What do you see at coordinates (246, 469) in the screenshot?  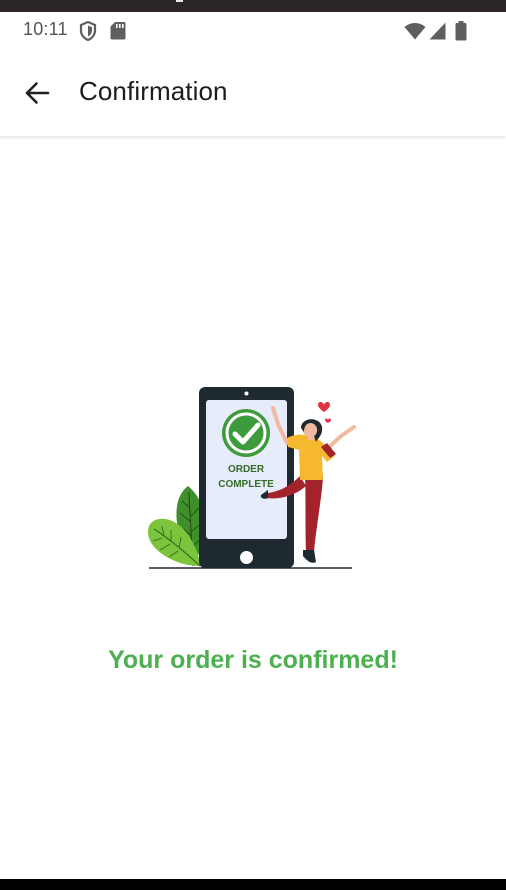 I see `badge-line1: ORDER` at bounding box center [246, 469].